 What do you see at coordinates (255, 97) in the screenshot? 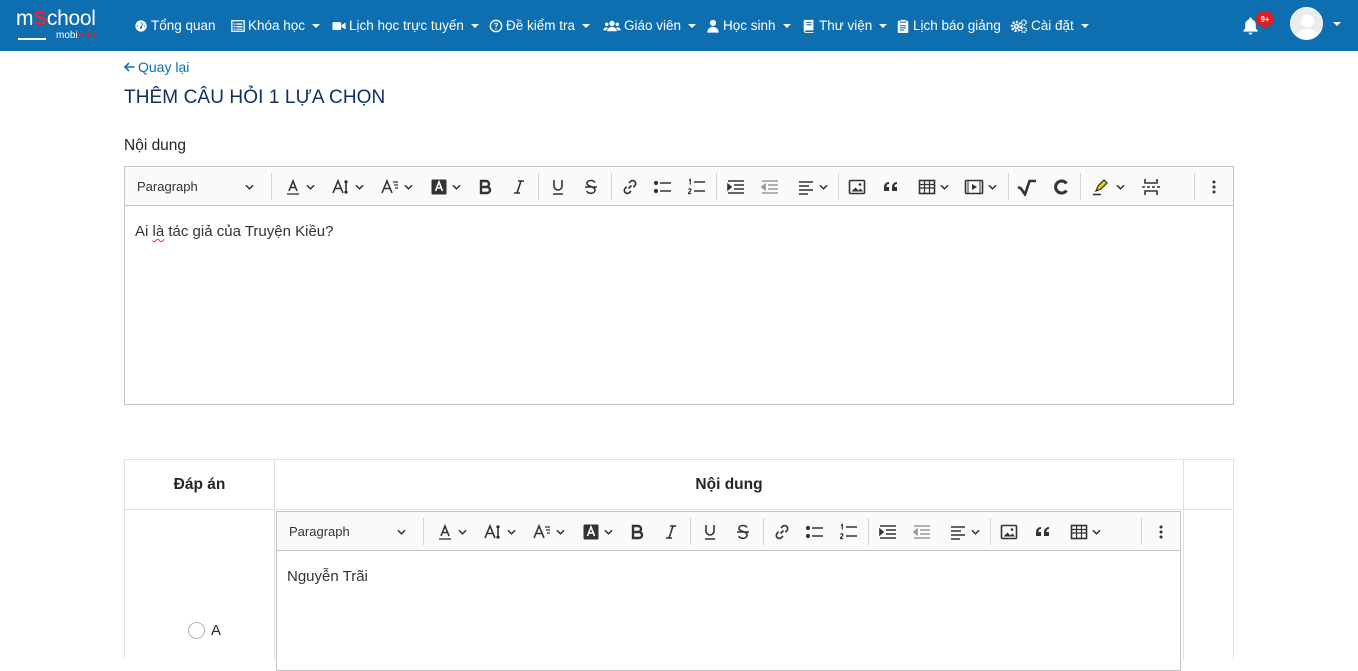
I see `page-title: THÊM CÂU HỎI 1 LỰA CHỌN` at bounding box center [255, 97].